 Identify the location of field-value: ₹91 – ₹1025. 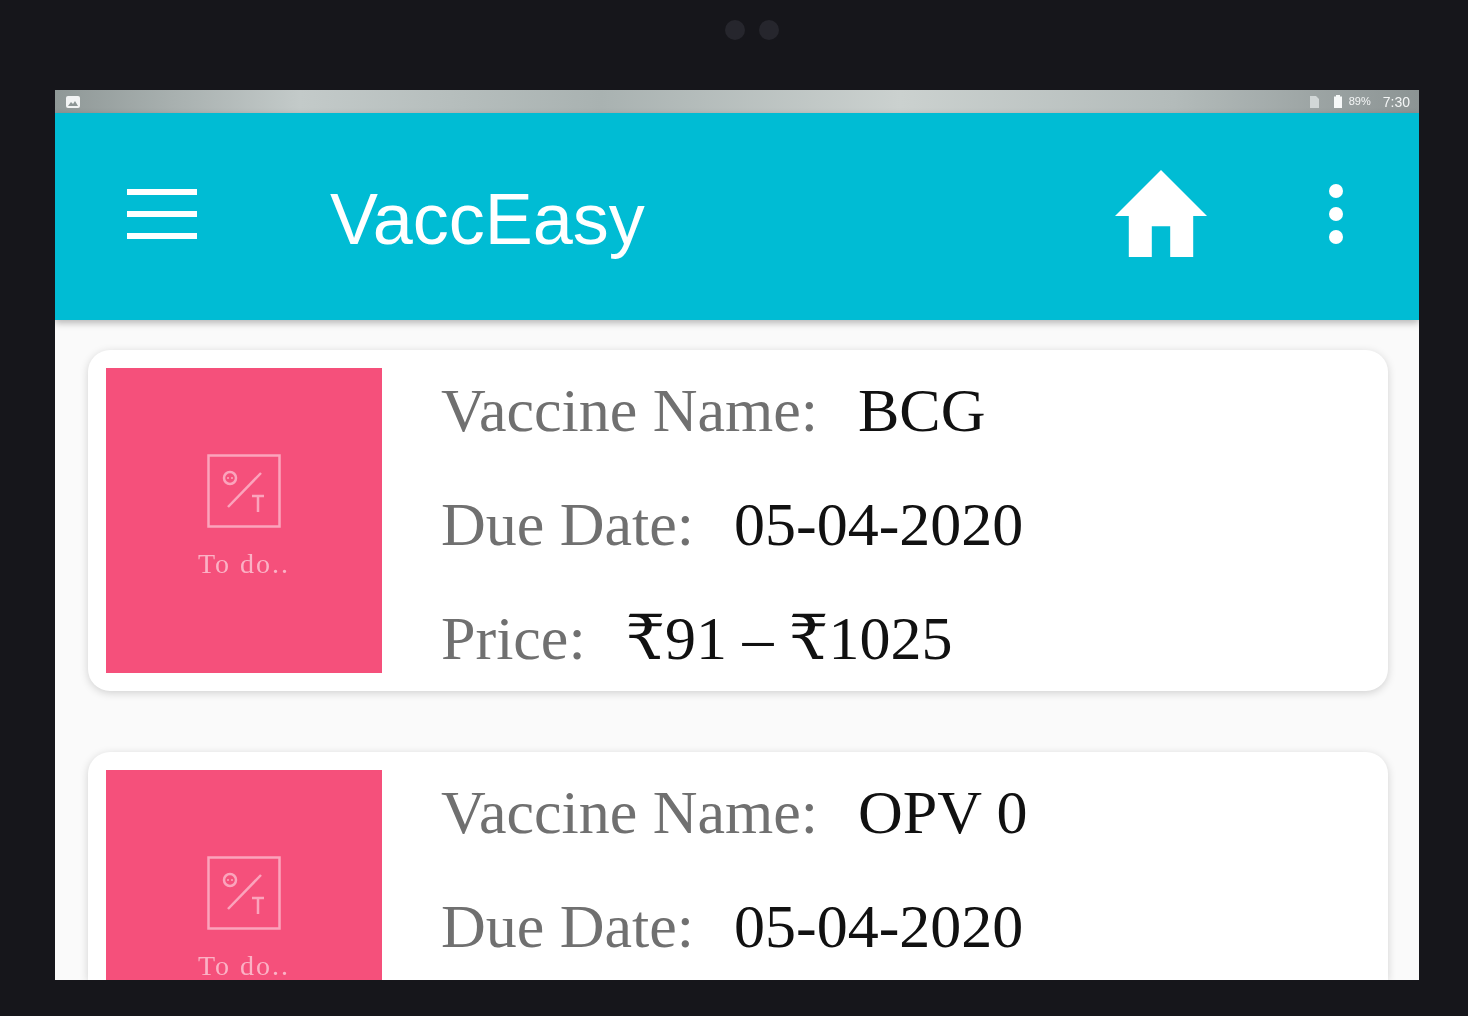
(789, 638).